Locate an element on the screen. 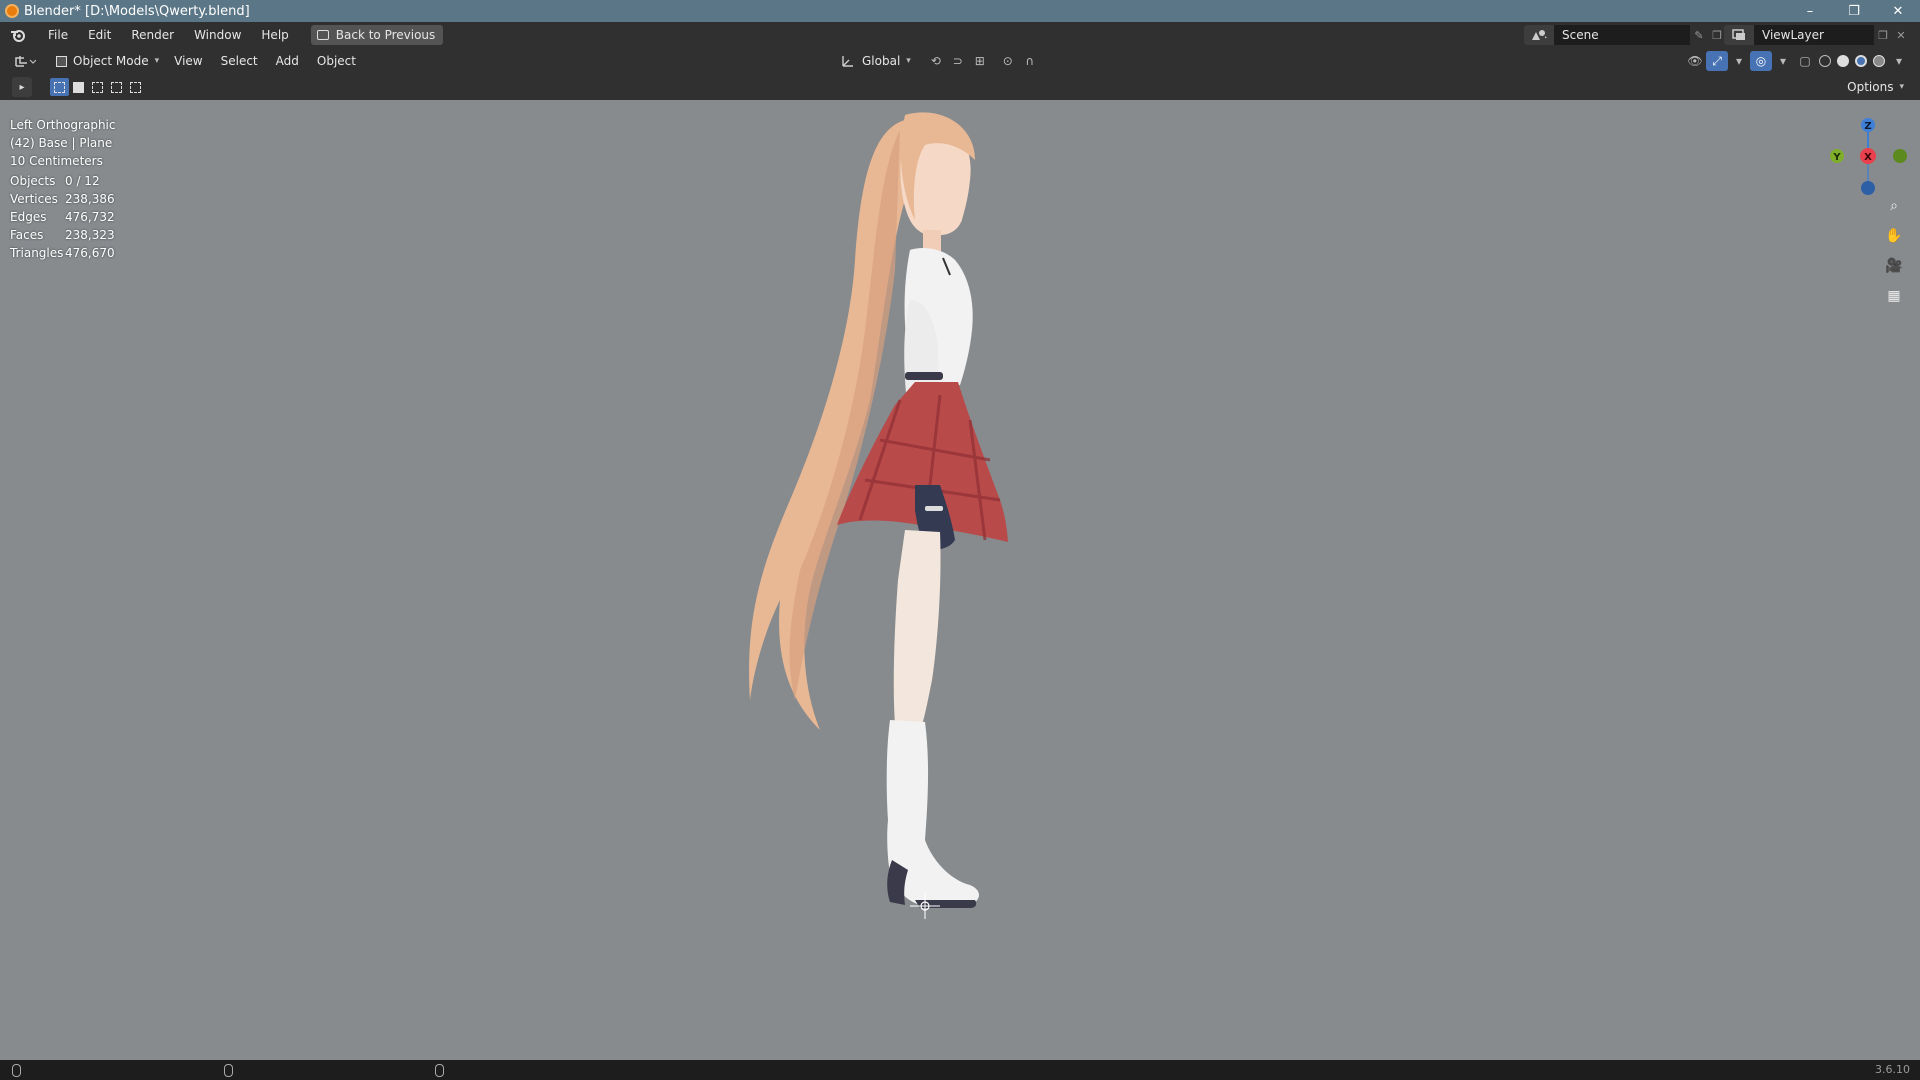 This screenshot has height=1080, width=1920. object-mode-label: Object Mode is located at coordinates (111, 61).